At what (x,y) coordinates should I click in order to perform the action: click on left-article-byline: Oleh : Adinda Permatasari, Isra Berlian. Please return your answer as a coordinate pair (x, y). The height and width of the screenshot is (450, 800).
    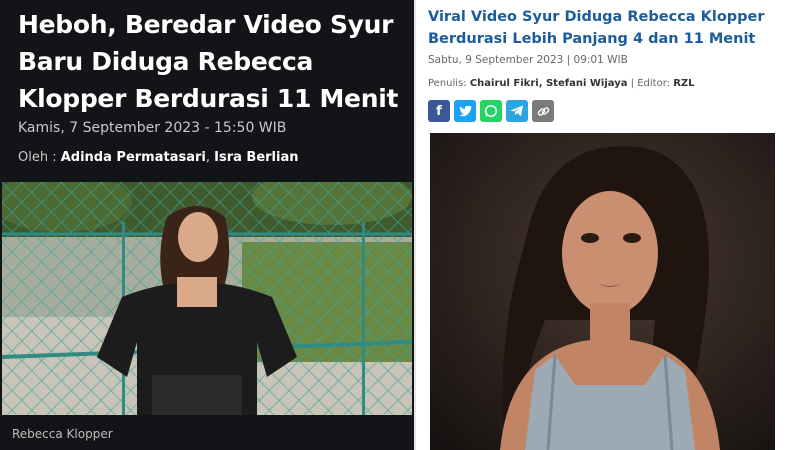
    Looking at the image, I should click on (158, 157).